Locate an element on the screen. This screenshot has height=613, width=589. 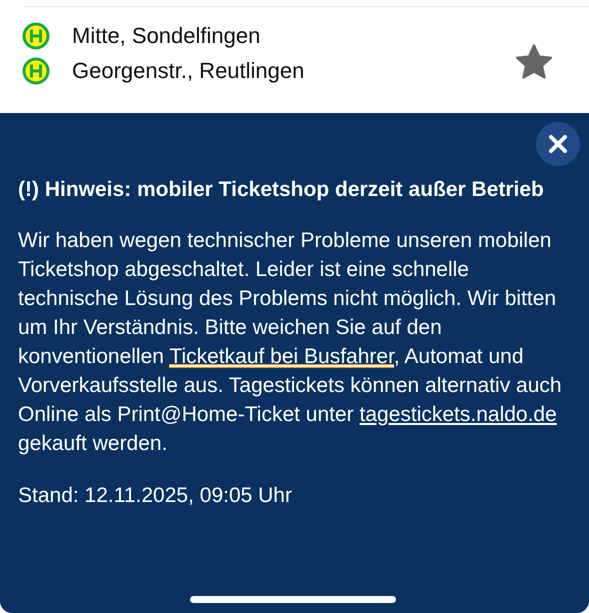
stop-name: Mitte, Sondelfingen is located at coordinates (166, 36).